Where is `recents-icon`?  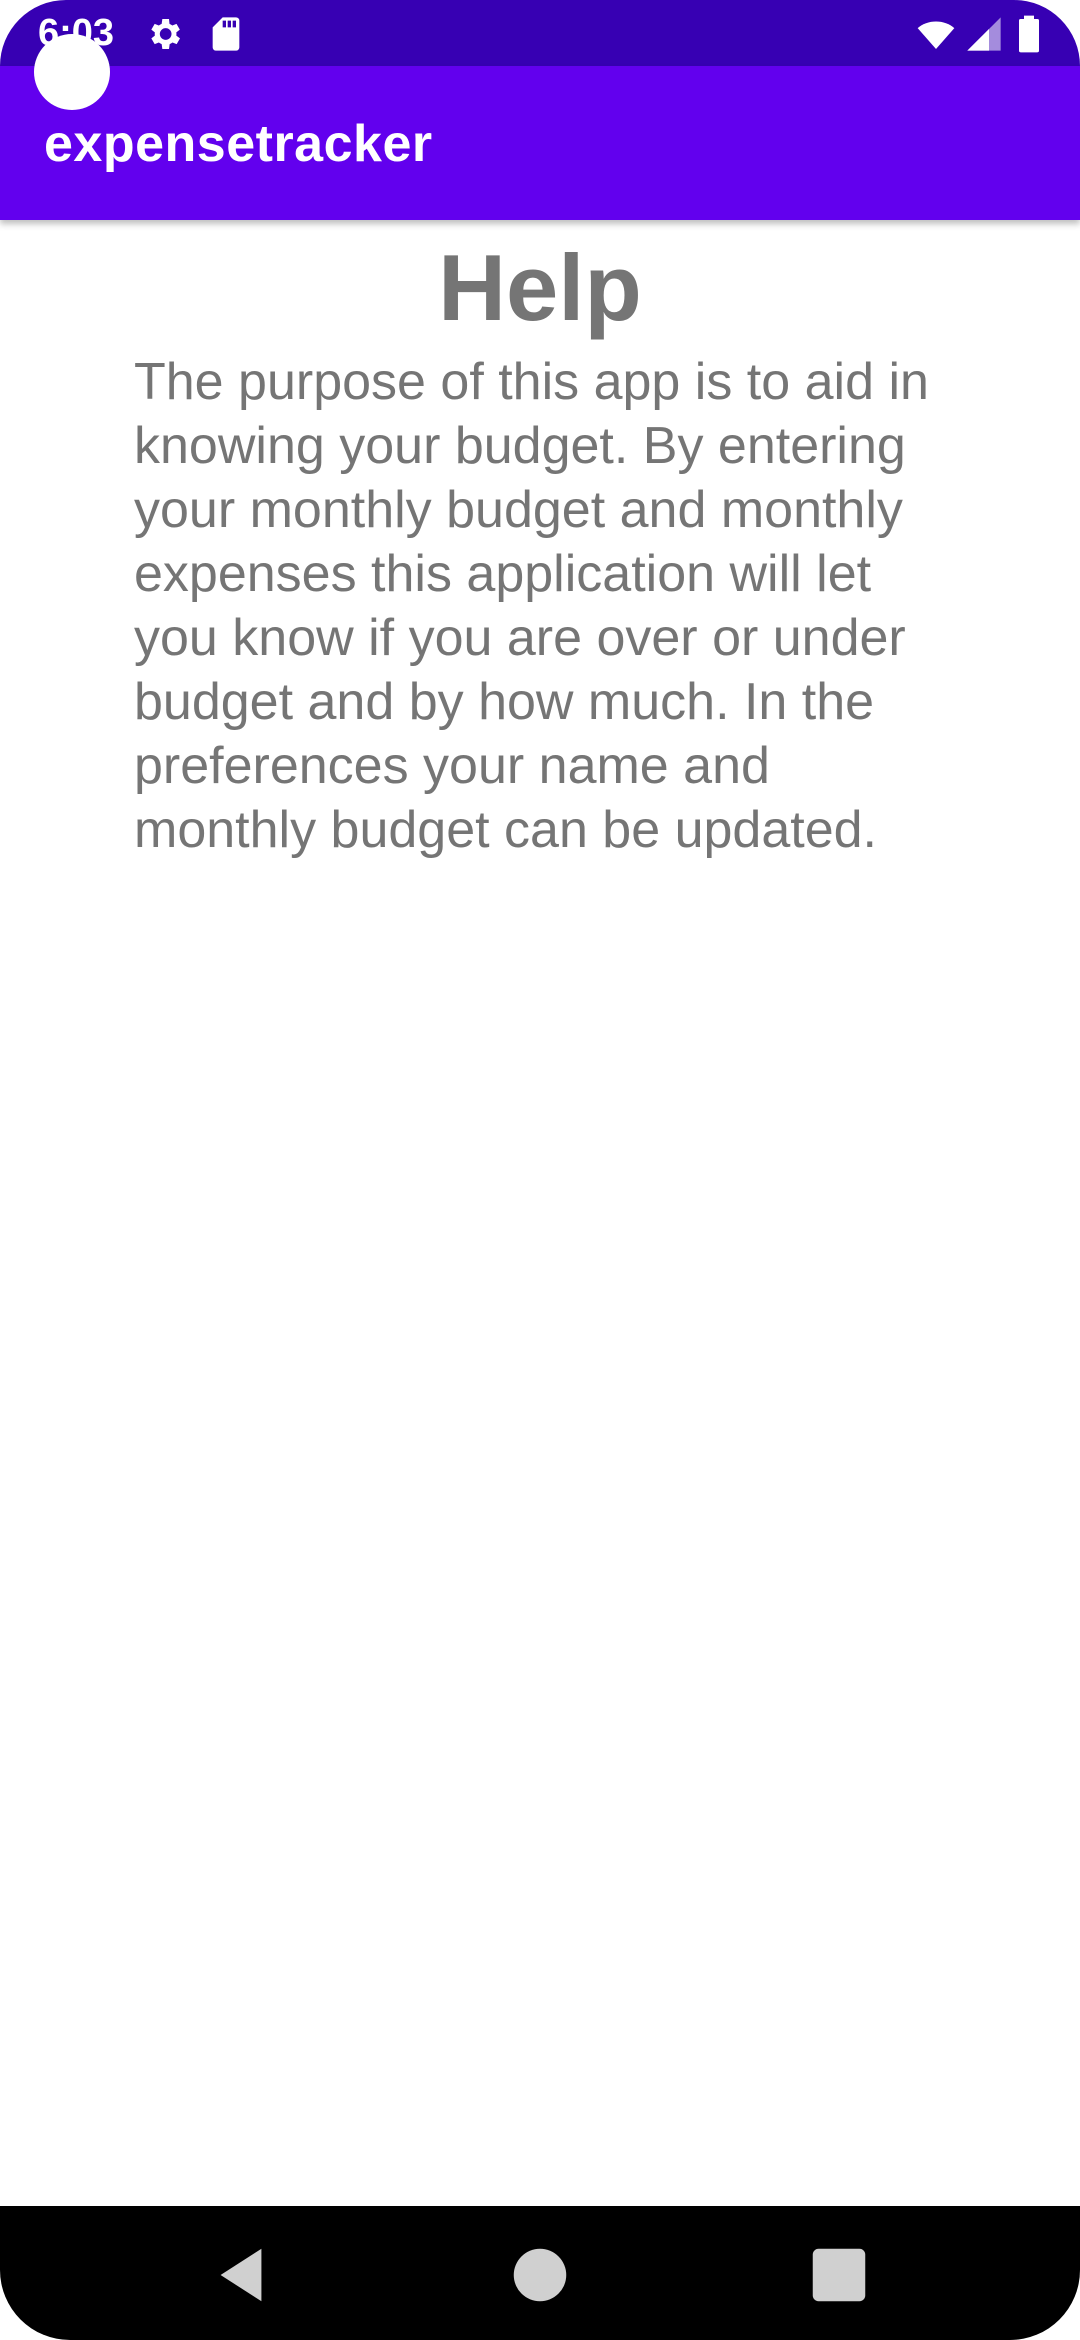
recents-icon is located at coordinates (839, 2275).